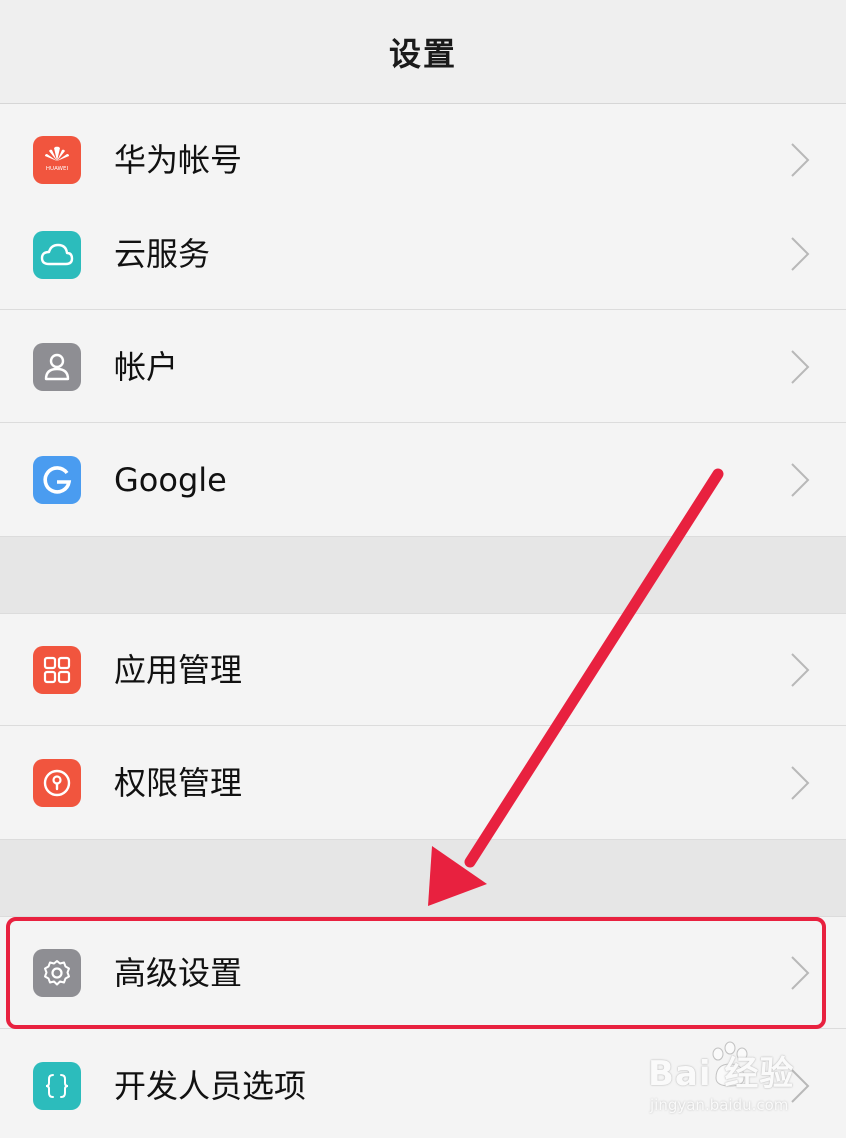  What do you see at coordinates (57, 160) in the screenshot?
I see `huawei-logo-icon: HUAWEI` at bounding box center [57, 160].